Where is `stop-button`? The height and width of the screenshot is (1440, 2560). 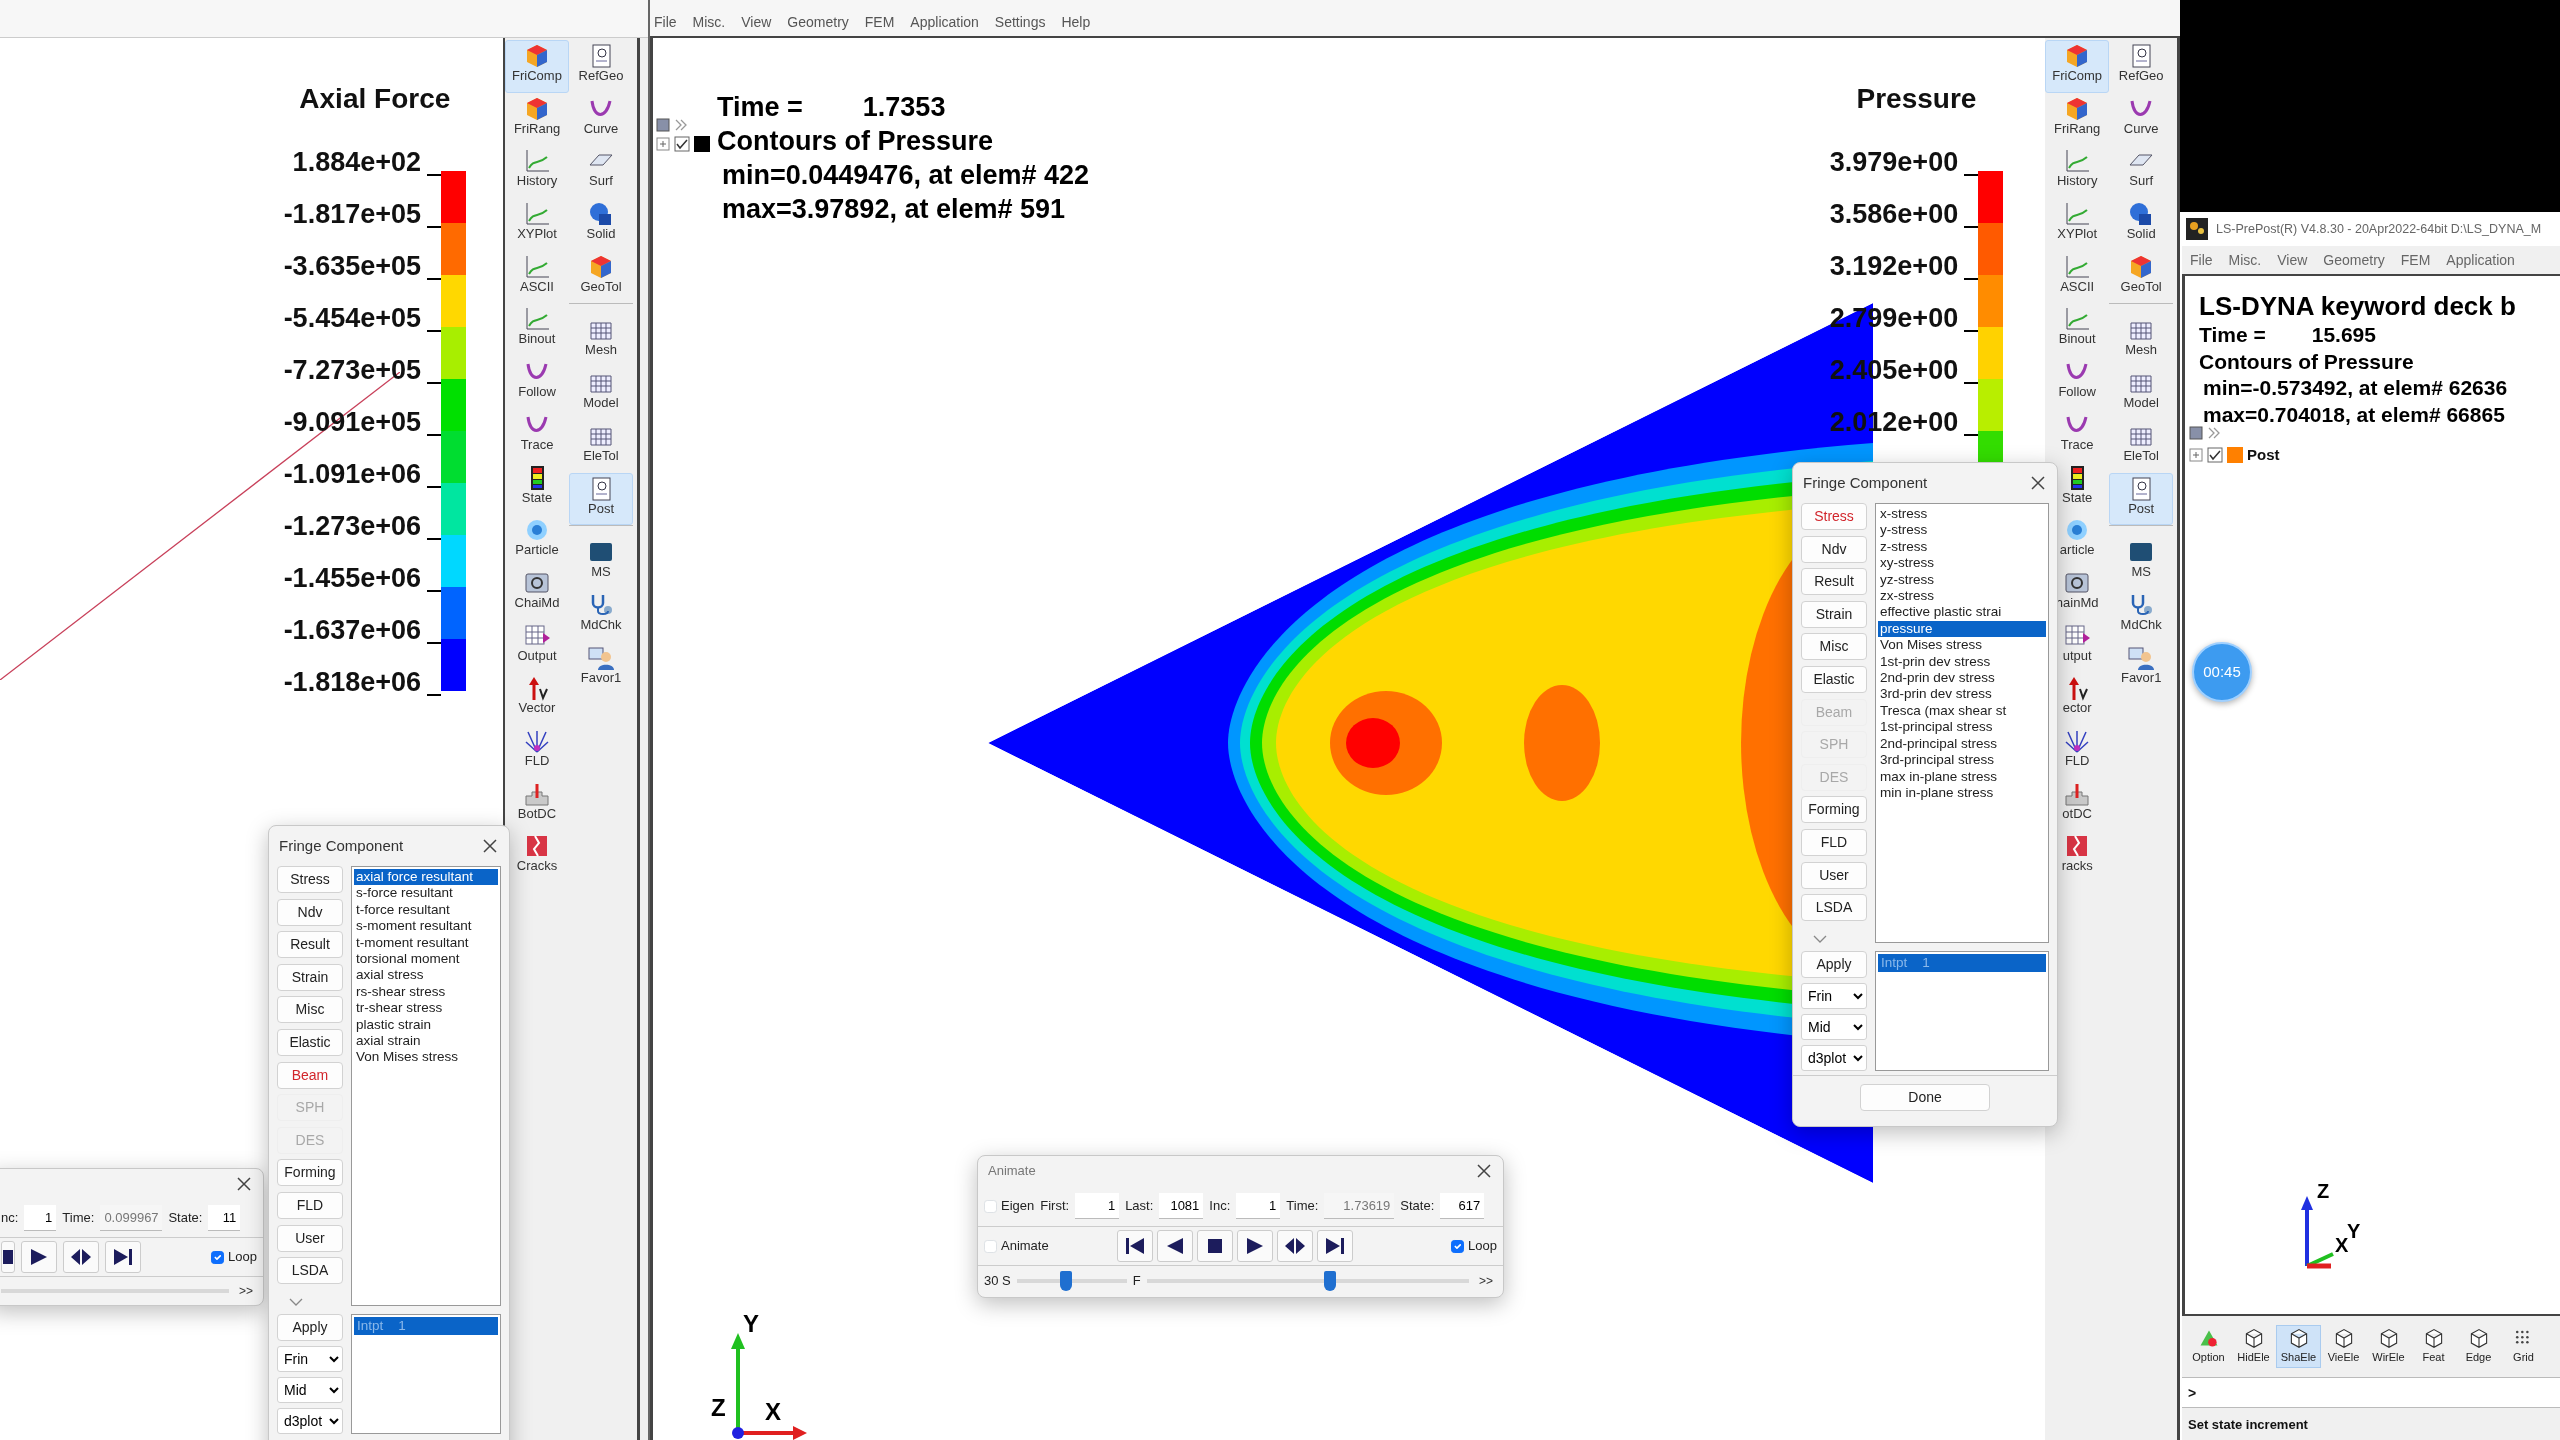
stop-button is located at coordinates (8, 1257).